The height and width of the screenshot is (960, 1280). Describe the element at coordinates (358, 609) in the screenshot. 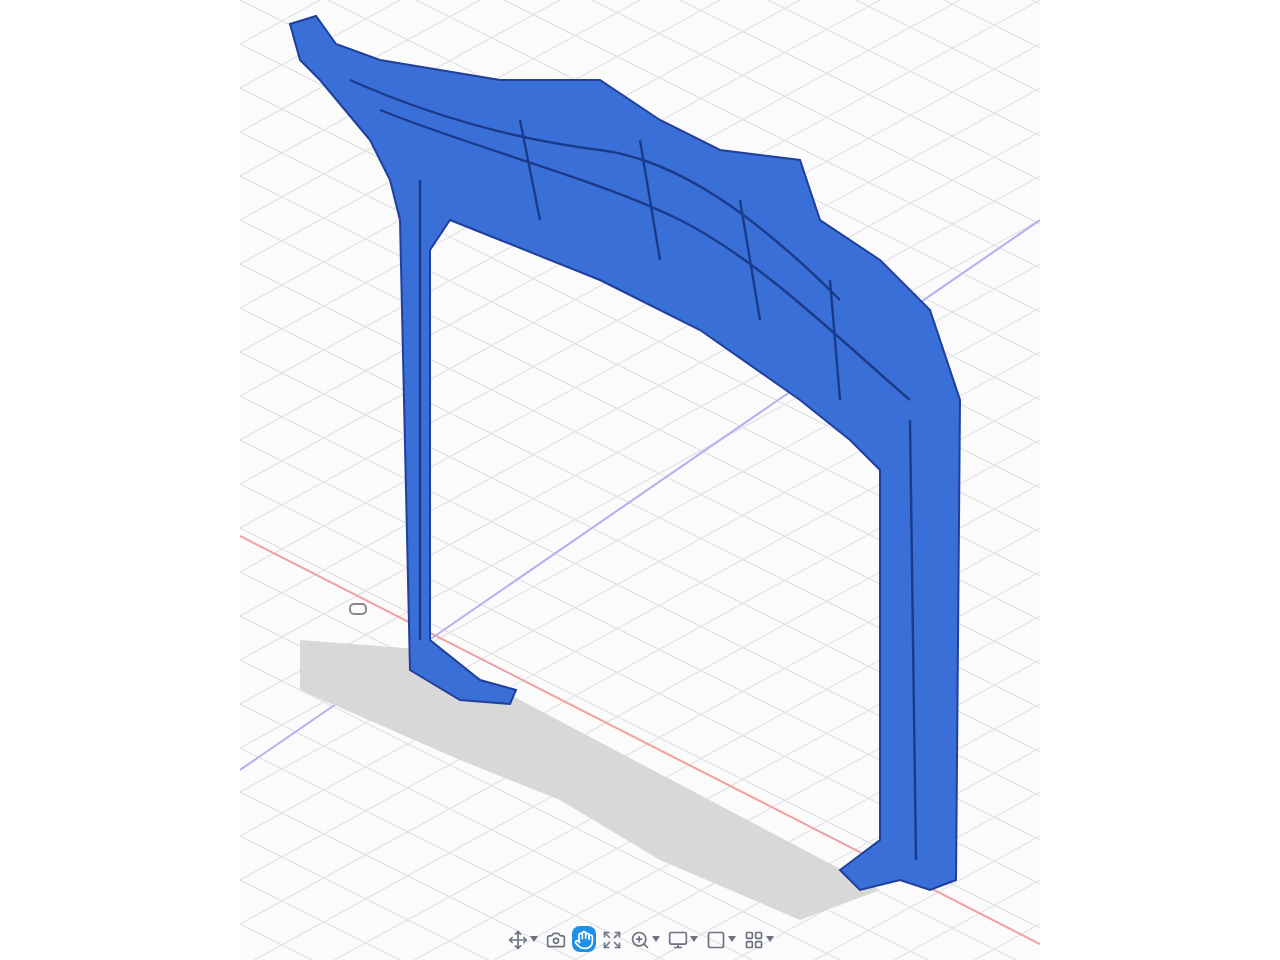

I see `origin-icon` at that location.